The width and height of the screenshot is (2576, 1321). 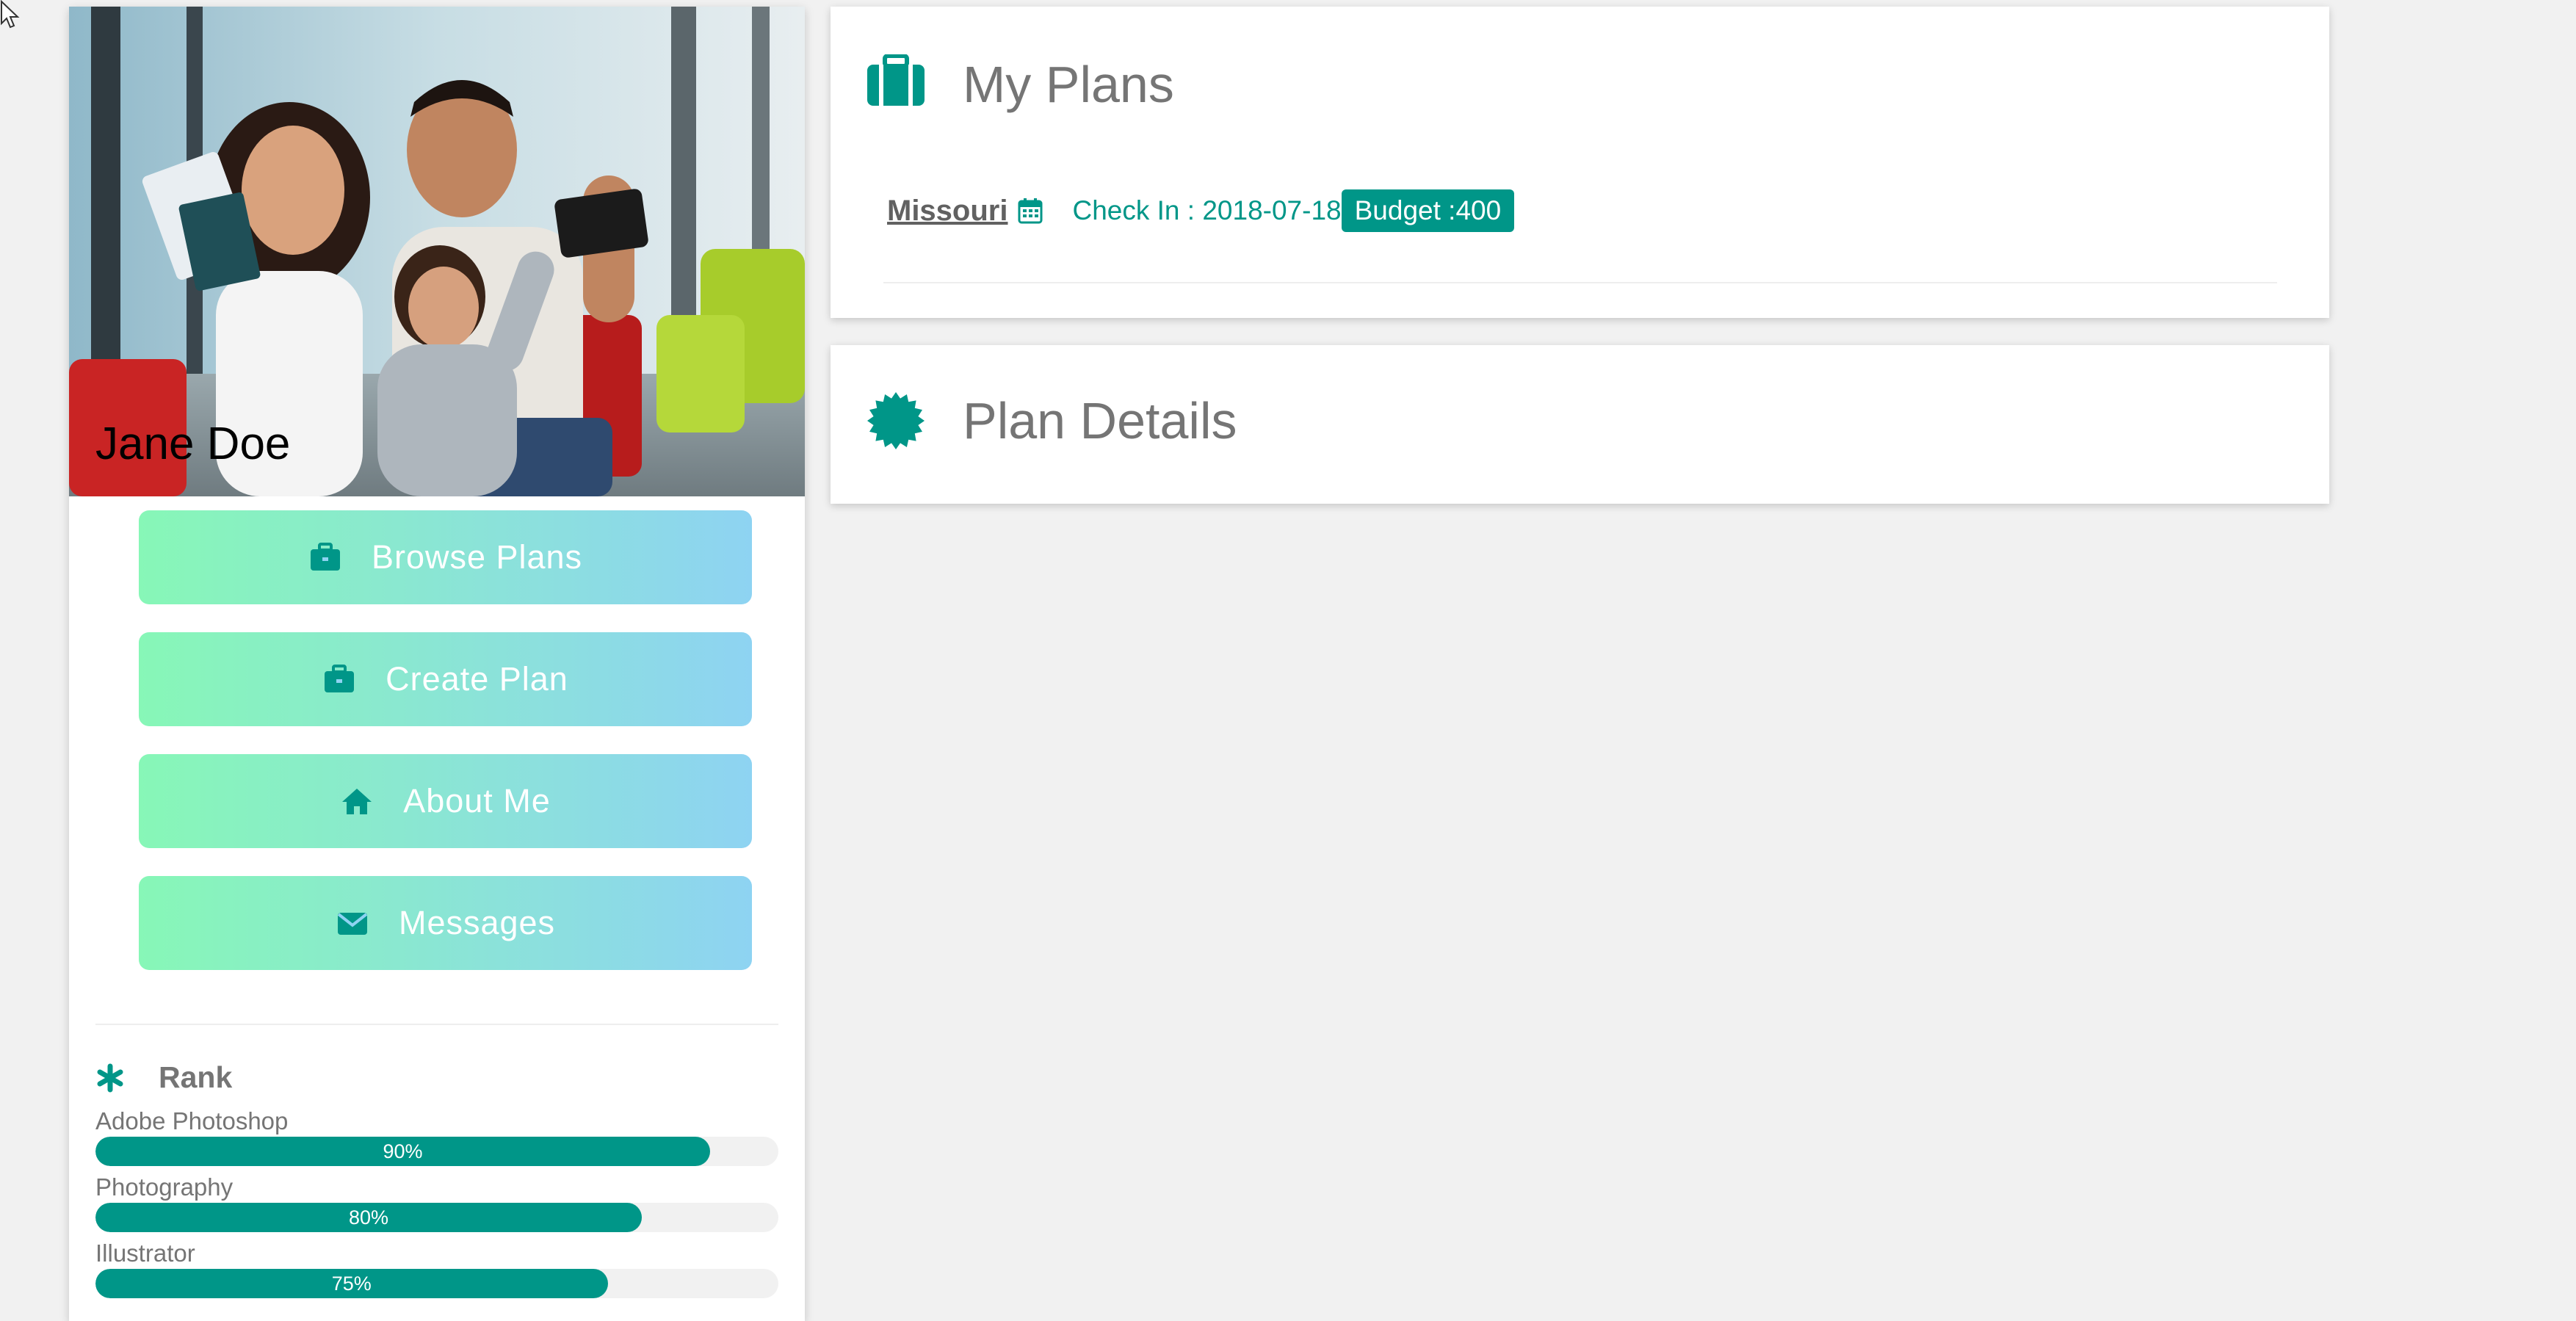 I want to click on create-plan-button: Create Plan, so click(x=445, y=679).